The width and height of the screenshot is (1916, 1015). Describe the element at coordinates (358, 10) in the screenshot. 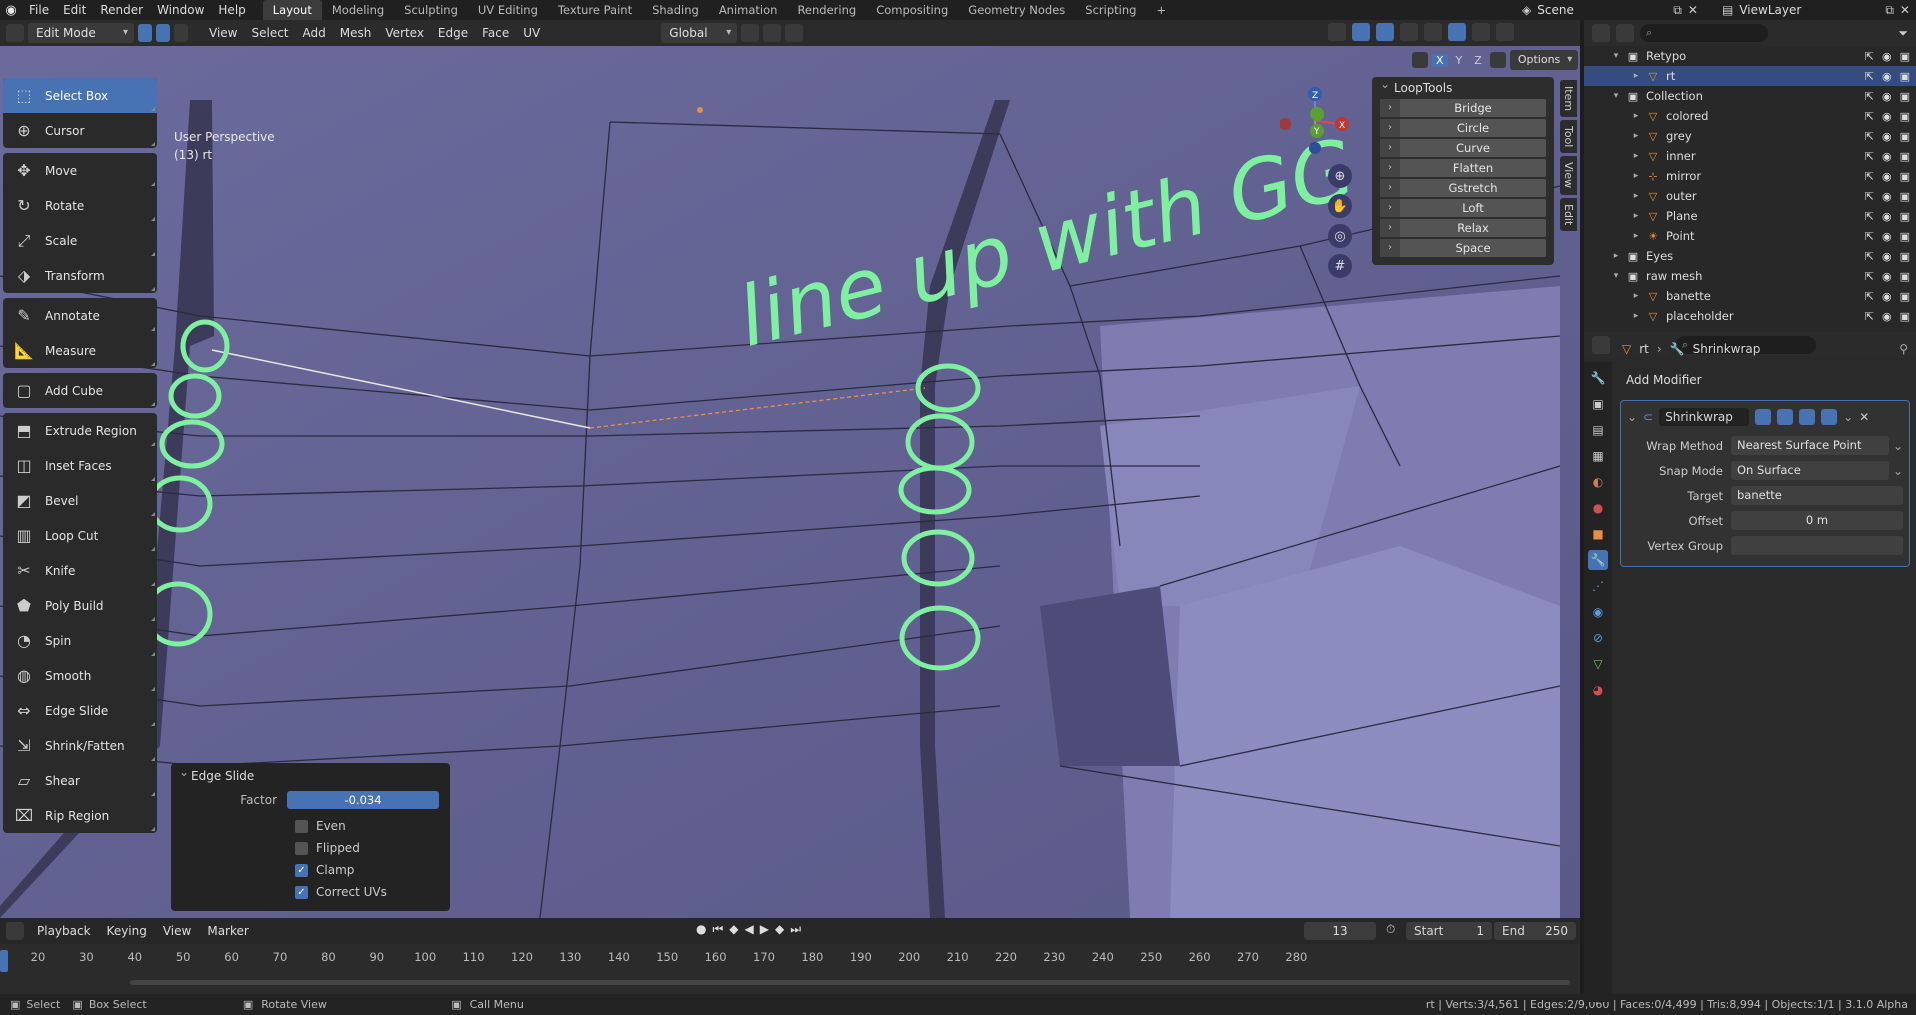

I see `tab-modeling: Modeling` at that location.